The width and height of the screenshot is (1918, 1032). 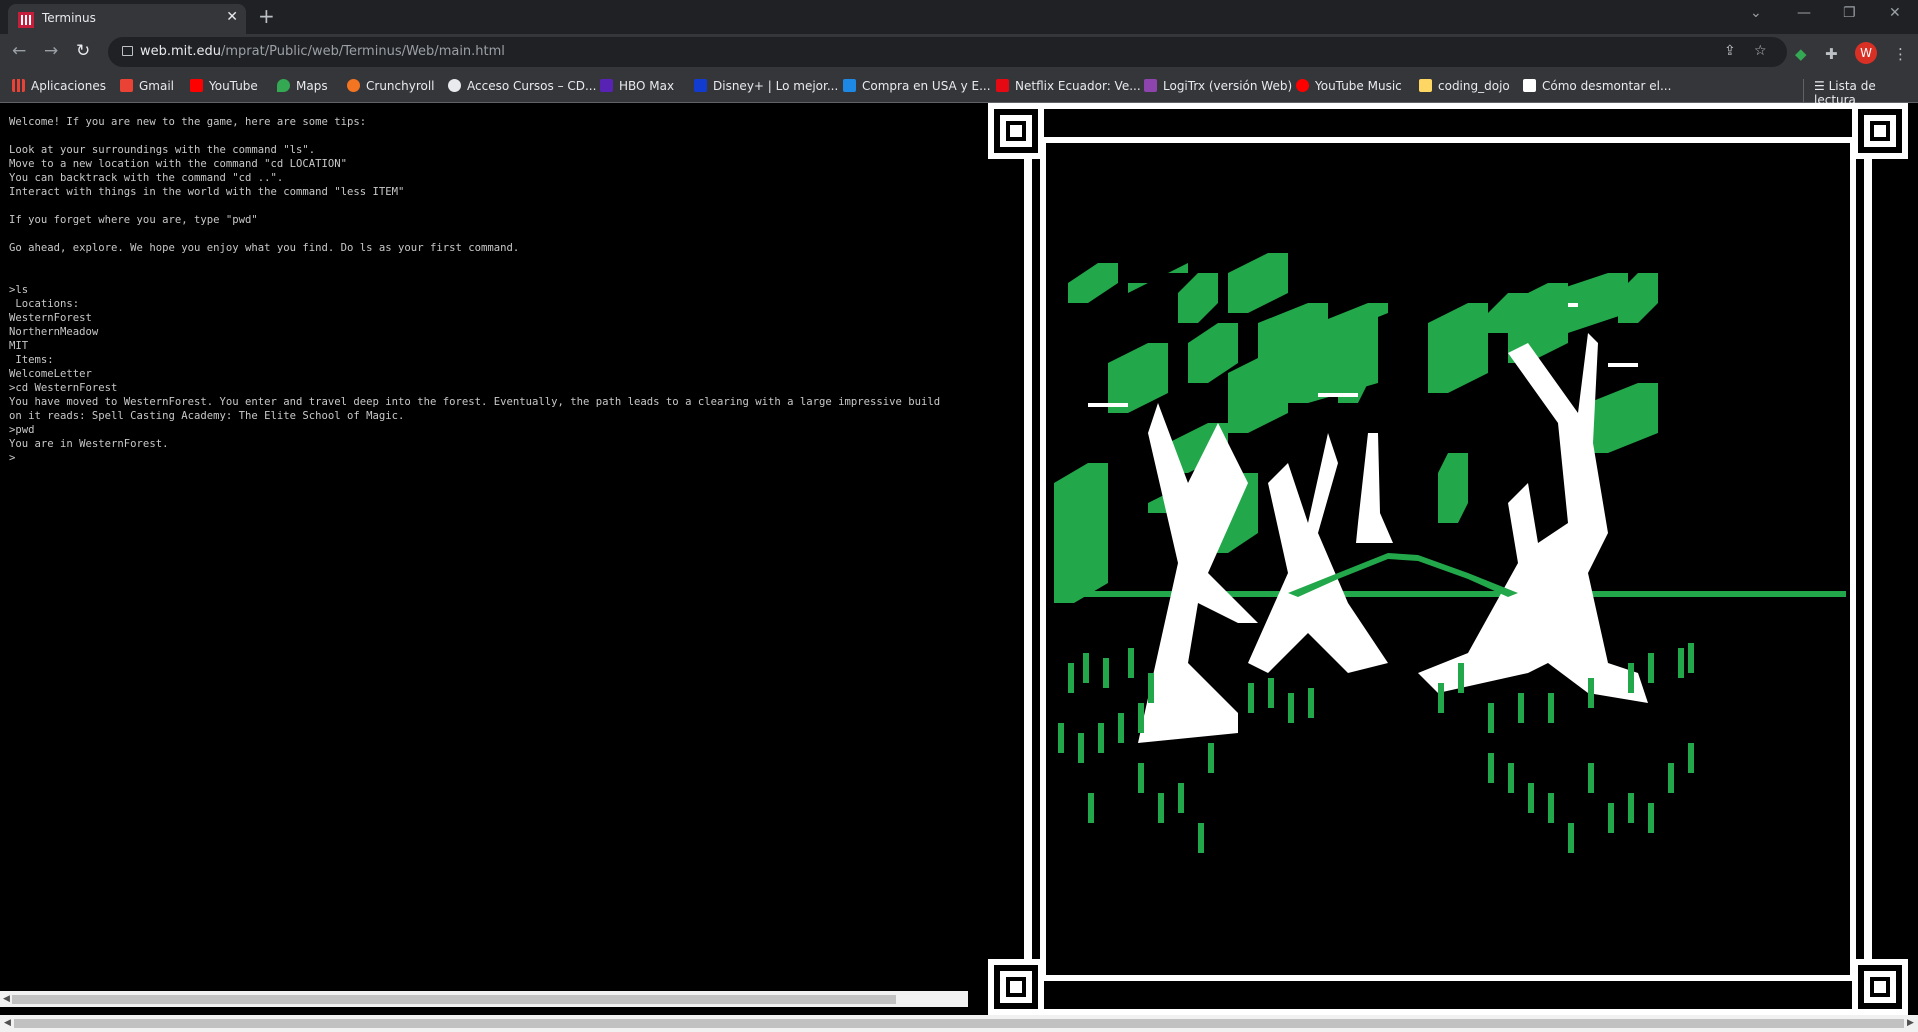 What do you see at coordinates (196, 85) in the screenshot?
I see `youtube-icon` at bounding box center [196, 85].